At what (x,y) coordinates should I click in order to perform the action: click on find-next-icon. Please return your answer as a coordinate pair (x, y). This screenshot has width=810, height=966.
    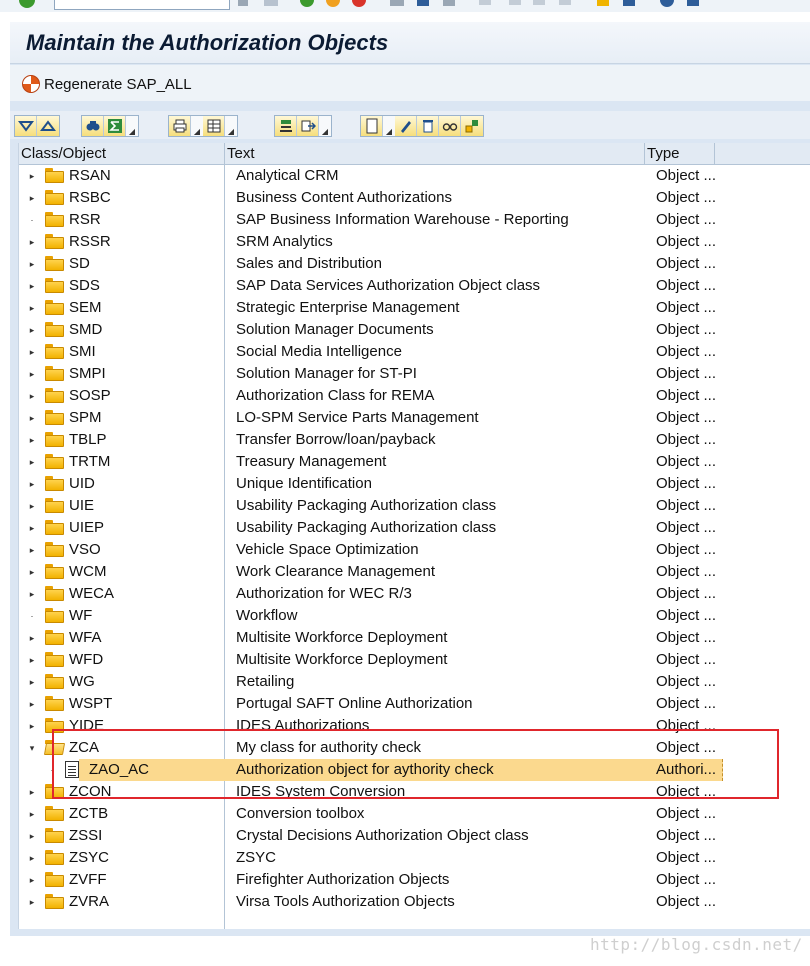
    Looking at the image, I should click on (449, 4).